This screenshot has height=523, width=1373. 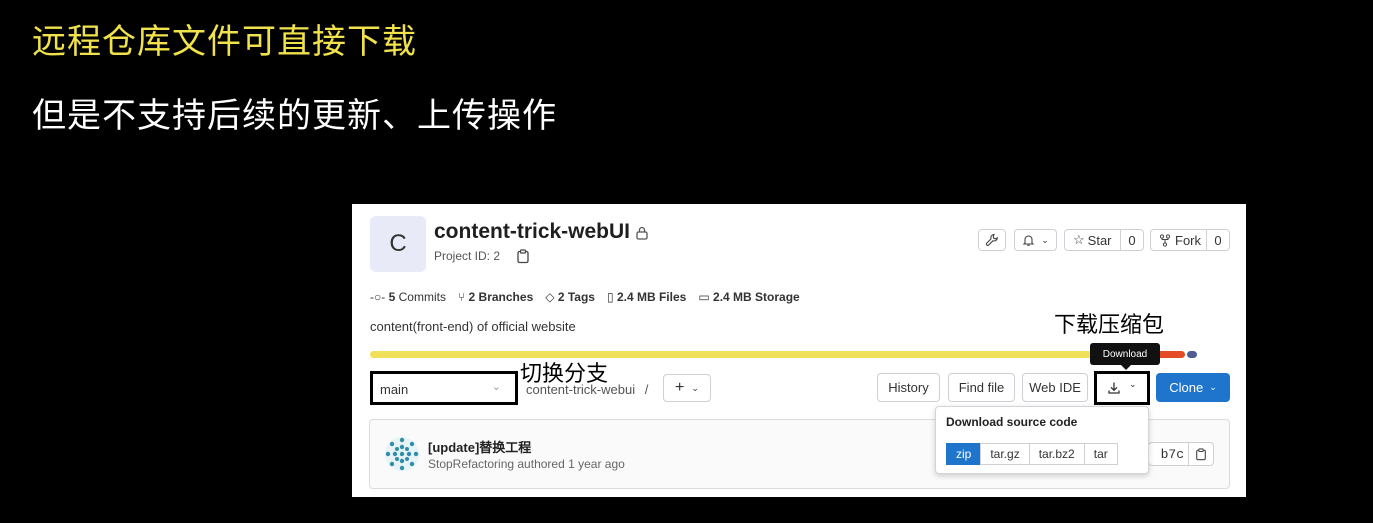 What do you see at coordinates (1100, 454) in the screenshot?
I see `download-tar-button: tar` at bounding box center [1100, 454].